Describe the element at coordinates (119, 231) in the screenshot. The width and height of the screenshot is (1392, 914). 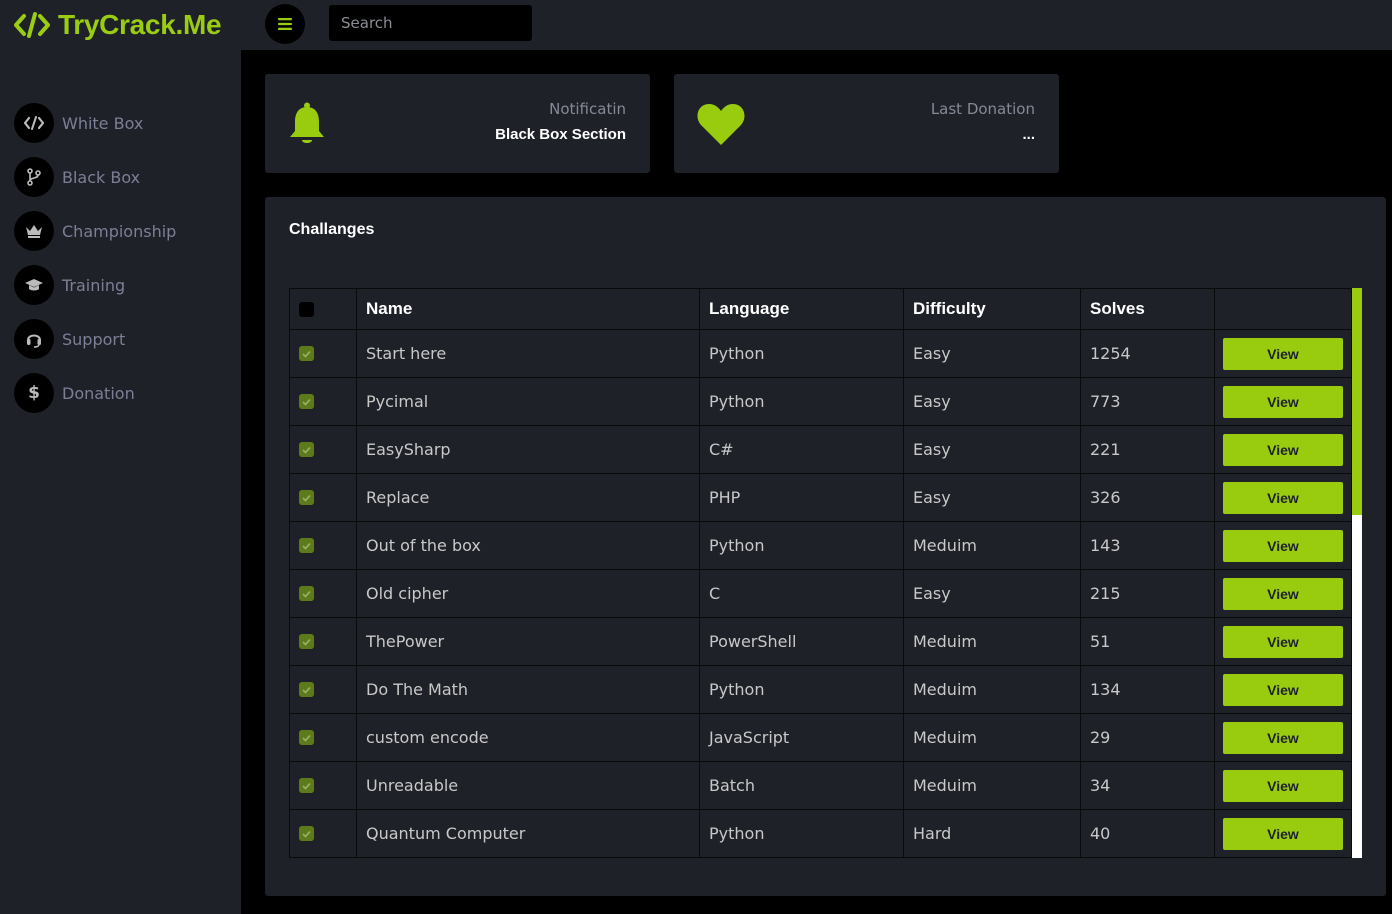
I see `sidebar-item-label: Championship` at that location.